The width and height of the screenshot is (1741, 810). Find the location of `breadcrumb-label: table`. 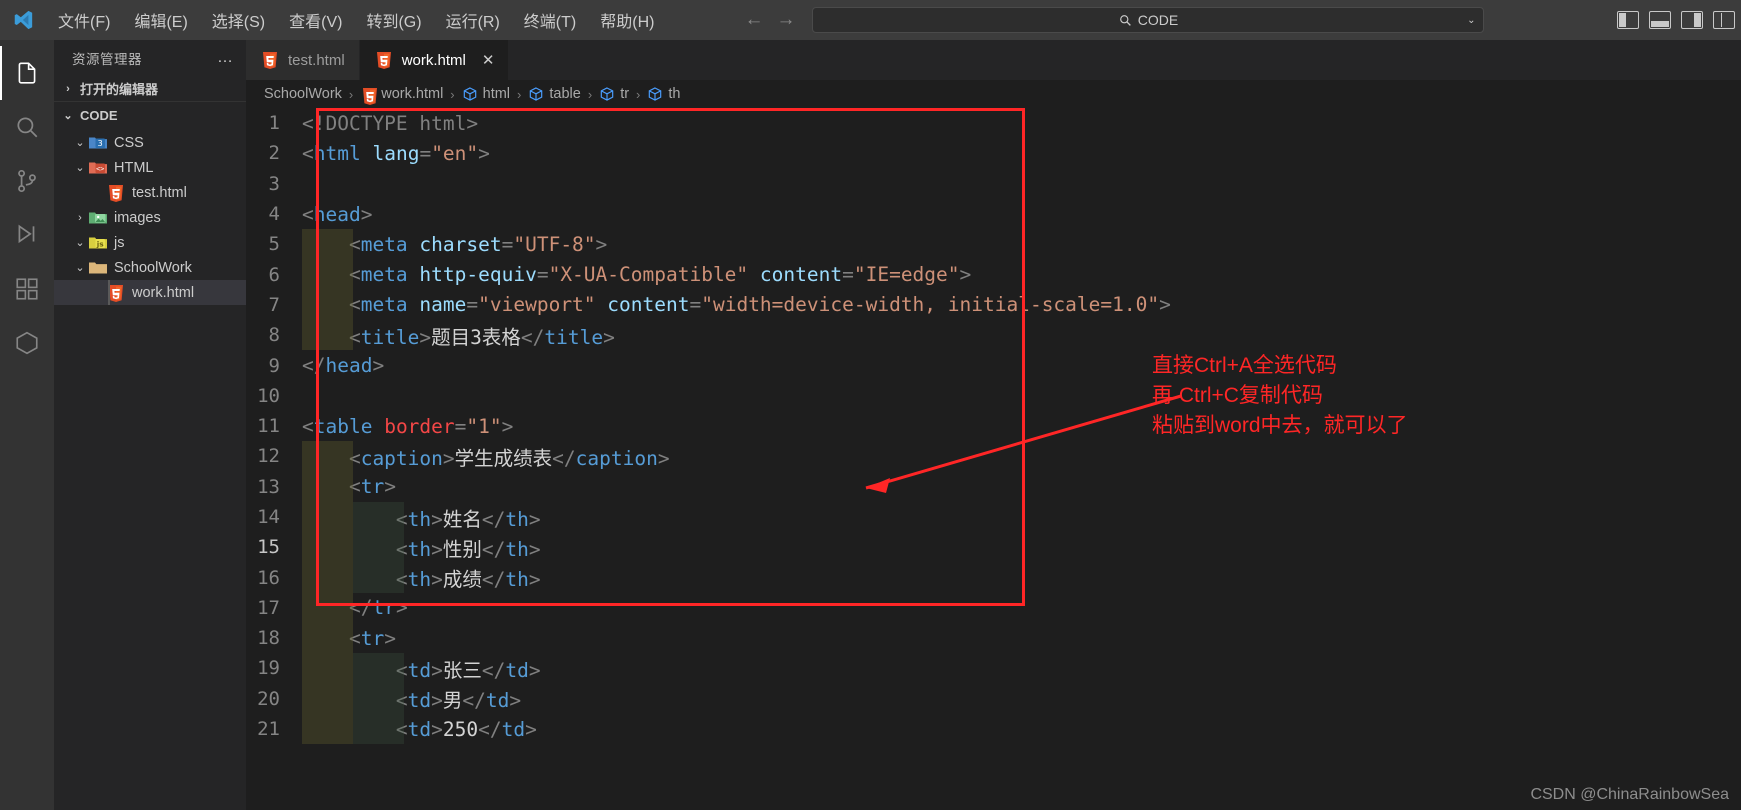

breadcrumb-label: table is located at coordinates (565, 94).